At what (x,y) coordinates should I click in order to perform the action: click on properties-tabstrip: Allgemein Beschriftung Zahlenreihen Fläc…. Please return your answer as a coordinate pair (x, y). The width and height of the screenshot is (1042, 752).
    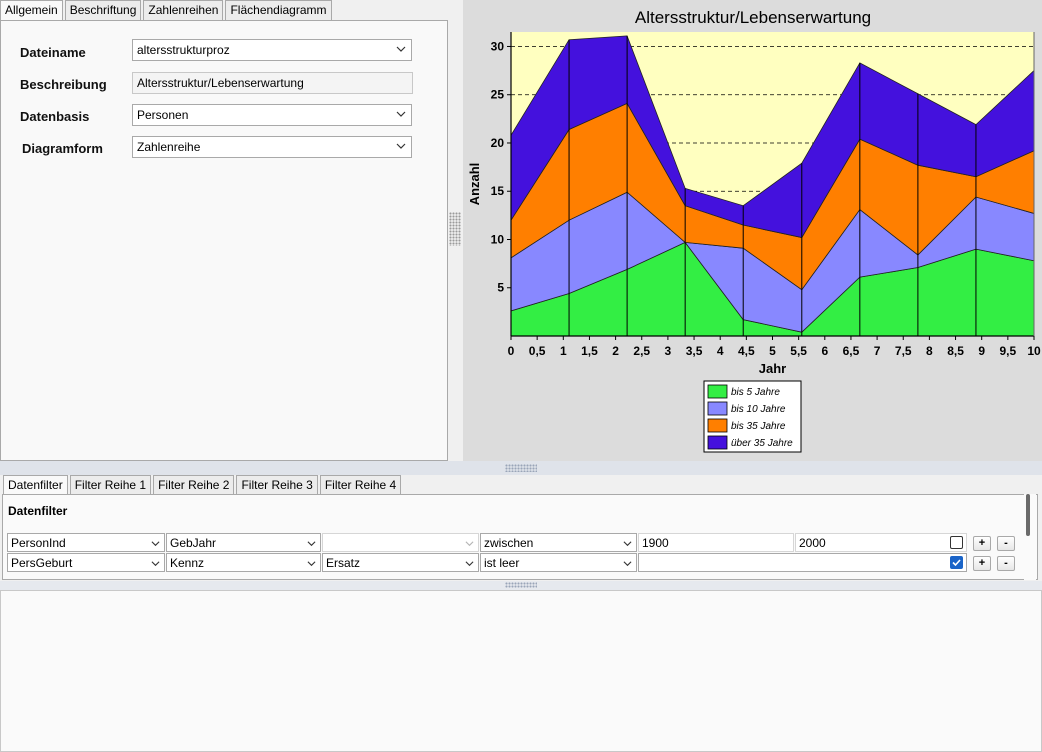
    Looking at the image, I should click on (167, 10).